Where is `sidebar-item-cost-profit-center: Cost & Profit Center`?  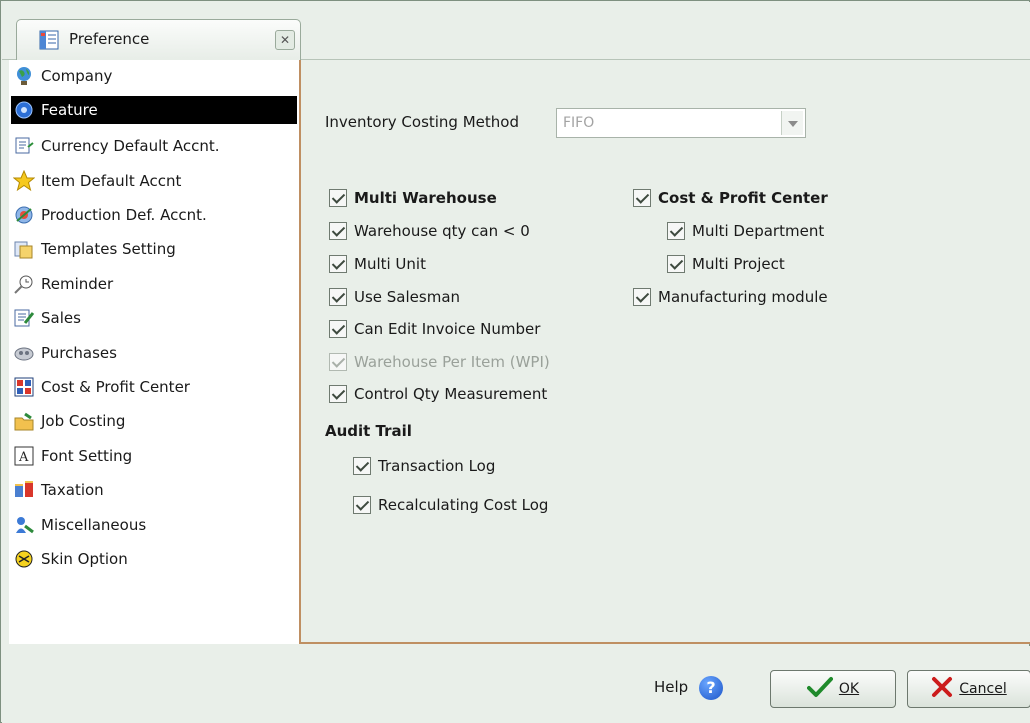
sidebar-item-cost-profit-center: Cost & Profit Center is located at coordinates (154, 387).